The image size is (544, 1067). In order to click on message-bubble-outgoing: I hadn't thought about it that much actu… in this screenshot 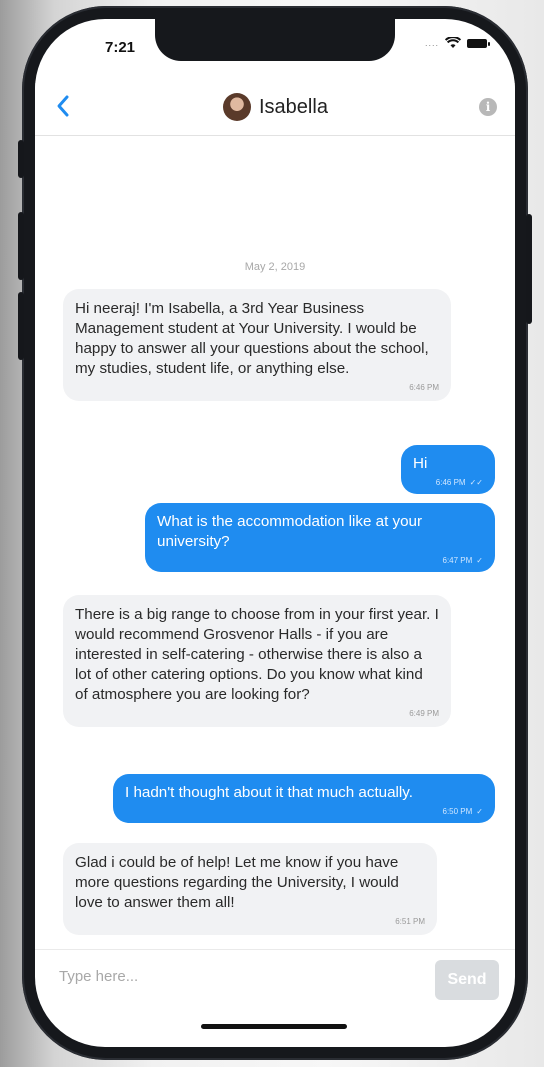, I will do `click(304, 798)`.